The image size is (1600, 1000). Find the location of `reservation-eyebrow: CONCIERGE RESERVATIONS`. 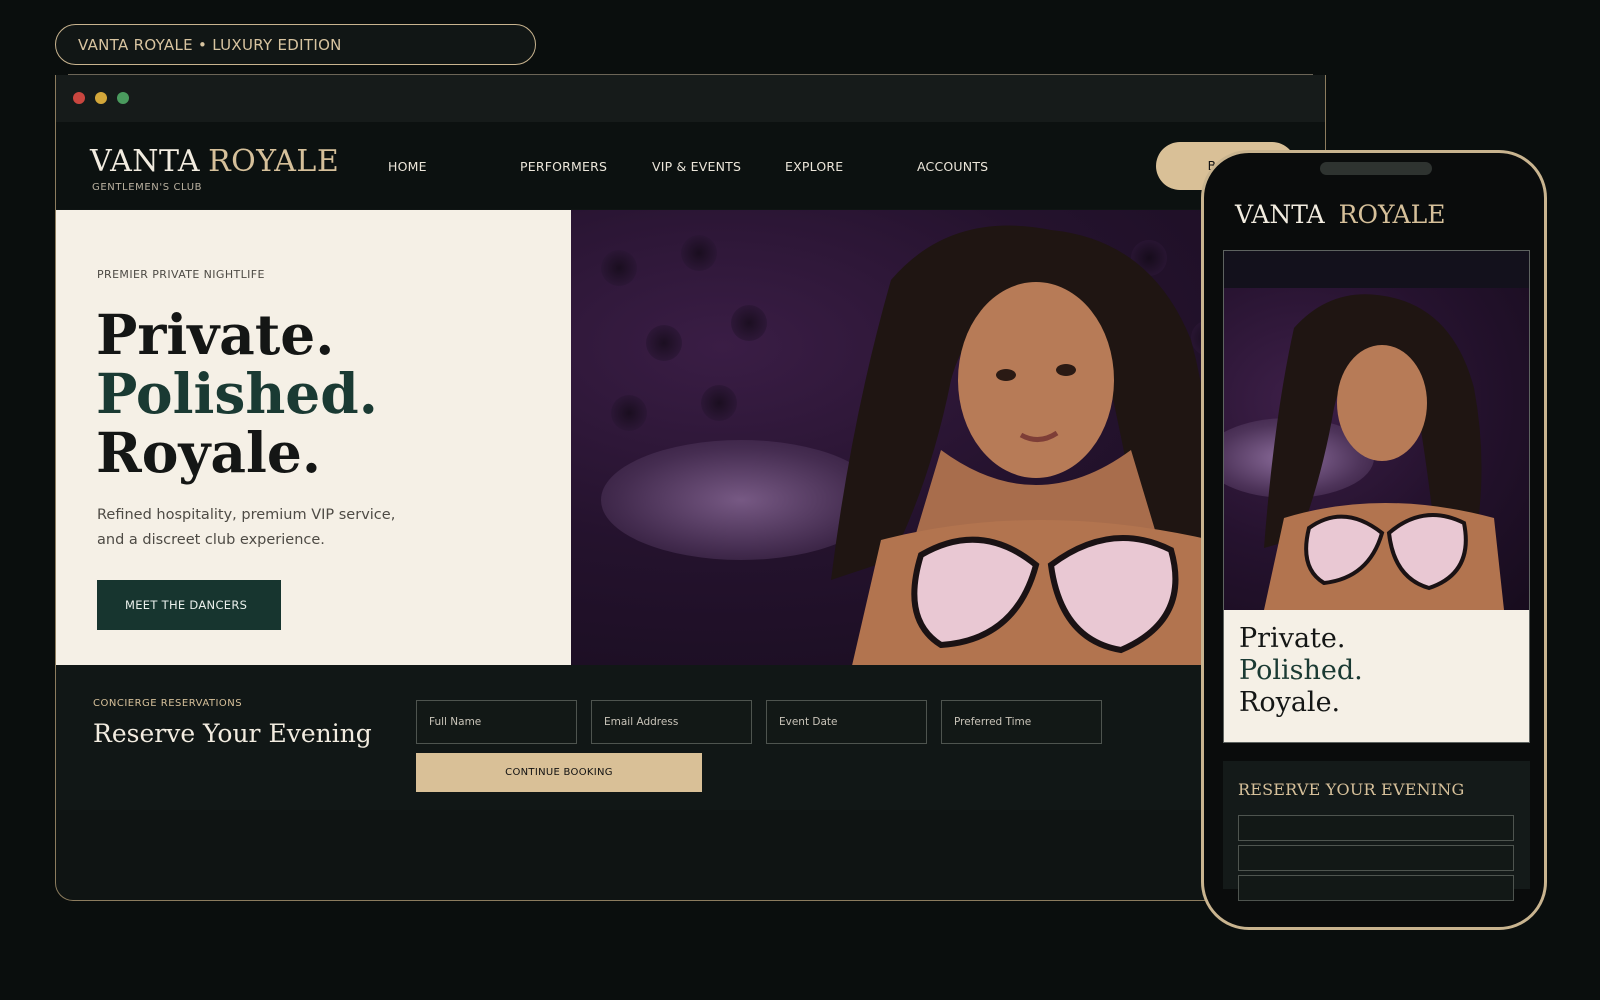

reservation-eyebrow: CONCIERGE RESERVATIONS is located at coordinates (168, 703).